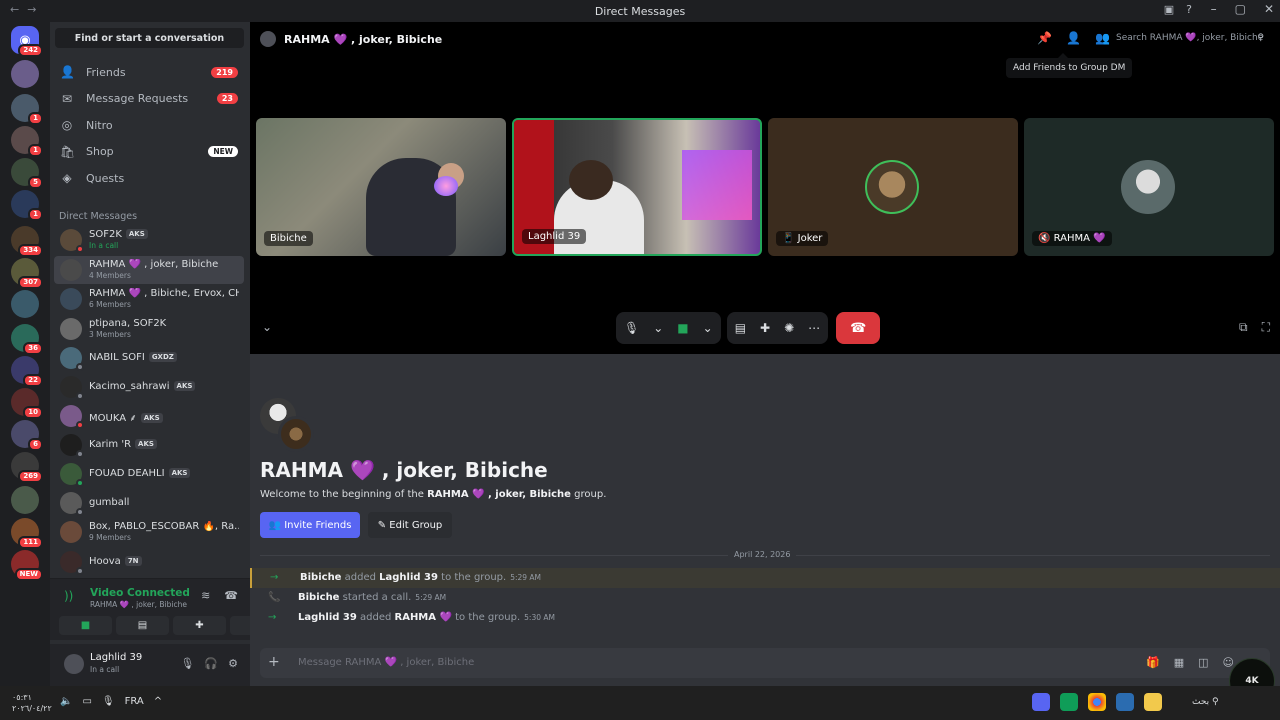 This screenshot has width=1280, height=720. What do you see at coordinates (1169, 9) in the screenshot?
I see `inbox-icon: ▣` at bounding box center [1169, 9].